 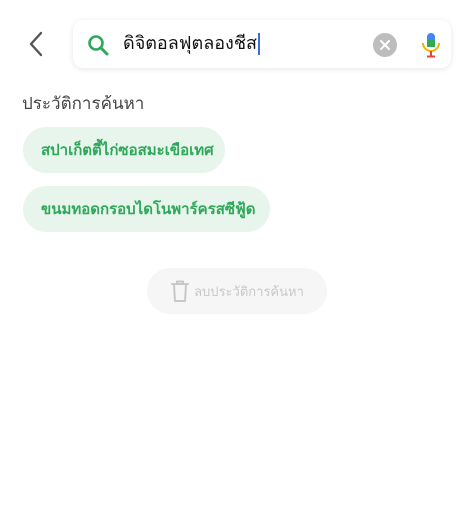 What do you see at coordinates (249, 292) in the screenshot?
I see `clear-history-label: ลบประวัติการค้นหา` at bounding box center [249, 292].